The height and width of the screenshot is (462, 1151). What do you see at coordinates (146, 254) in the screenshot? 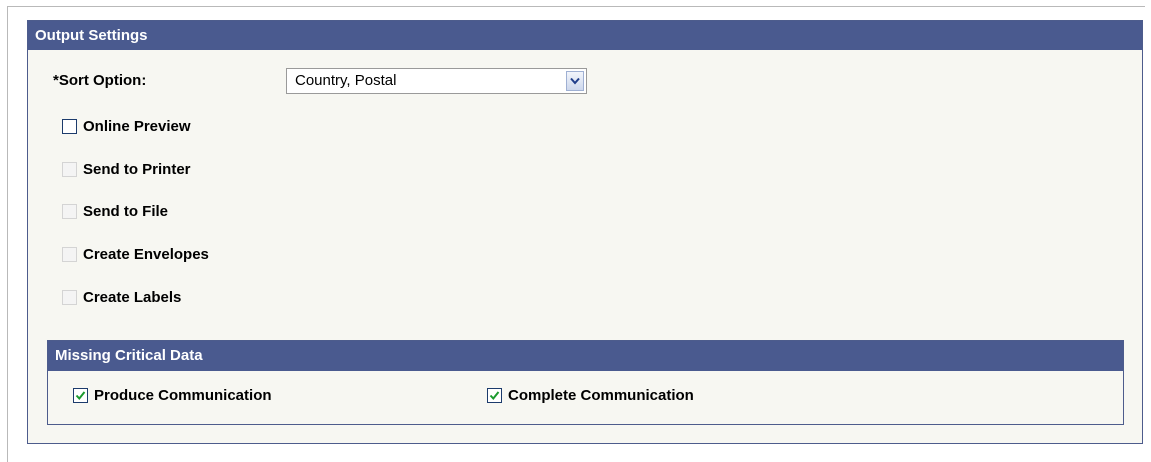
I see `create-envelopes-label: Create Envelopes` at bounding box center [146, 254].